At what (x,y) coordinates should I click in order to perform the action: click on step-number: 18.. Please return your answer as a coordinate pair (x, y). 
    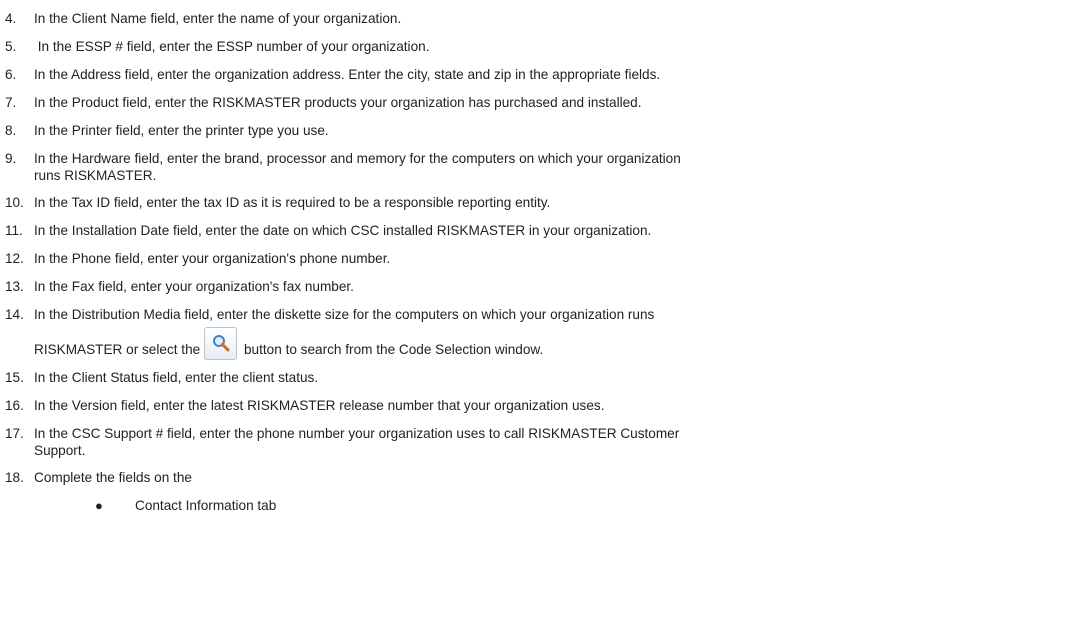
    Looking at the image, I should click on (14, 477).